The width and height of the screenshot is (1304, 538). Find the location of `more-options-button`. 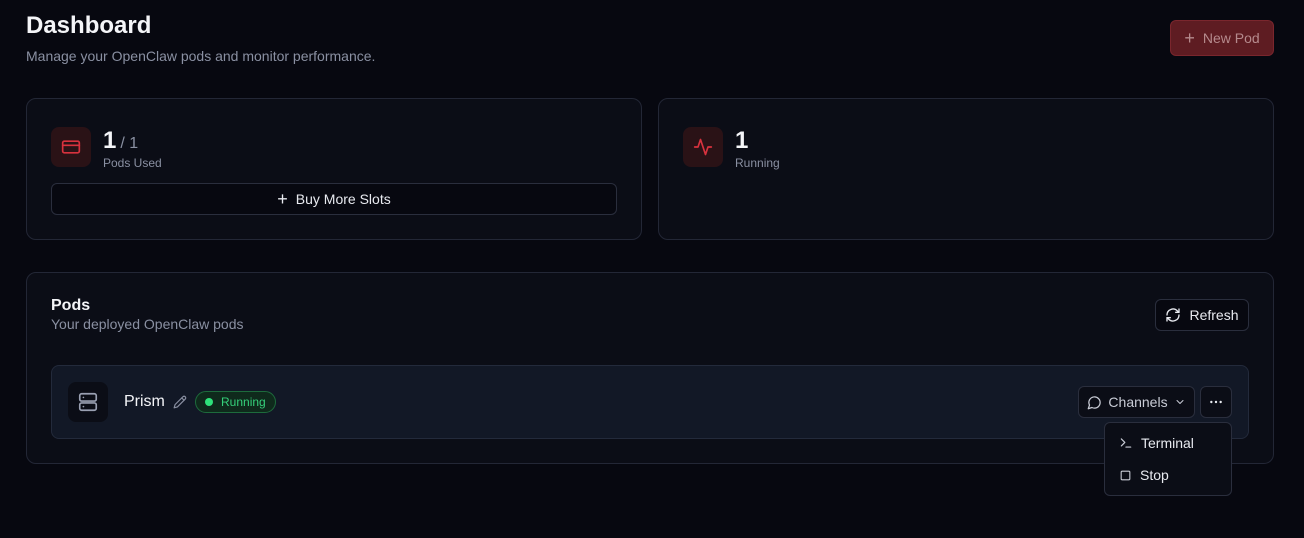

more-options-button is located at coordinates (1216, 402).